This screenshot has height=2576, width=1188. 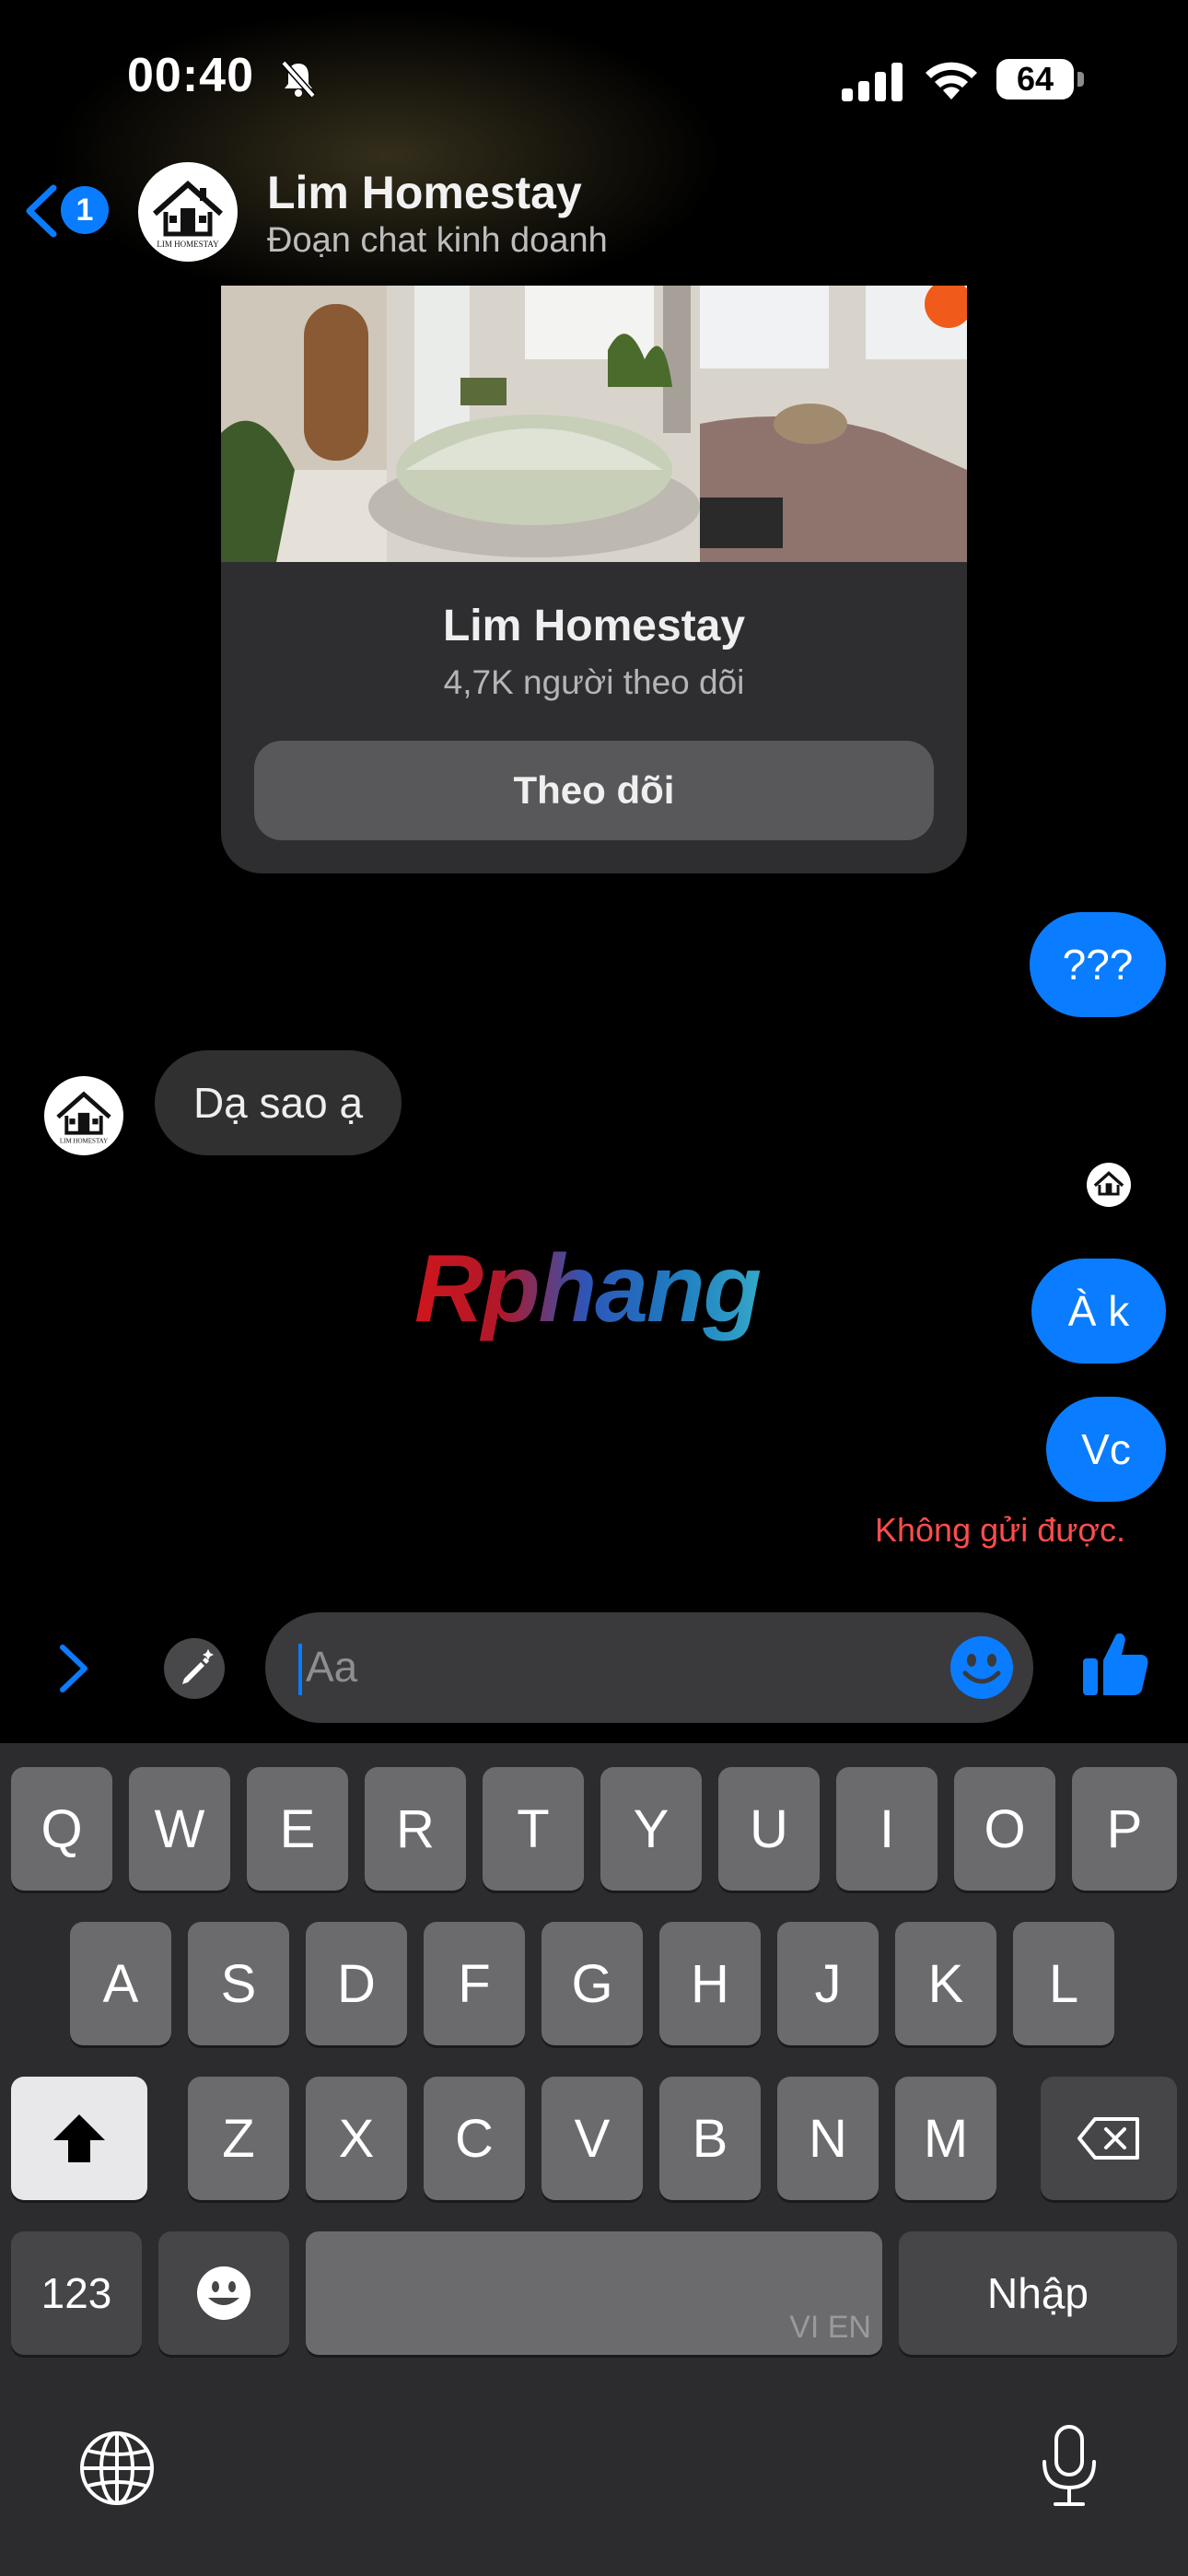 What do you see at coordinates (278, 1102) in the screenshot?
I see `message-incoming: Dạ sao ạ` at bounding box center [278, 1102].